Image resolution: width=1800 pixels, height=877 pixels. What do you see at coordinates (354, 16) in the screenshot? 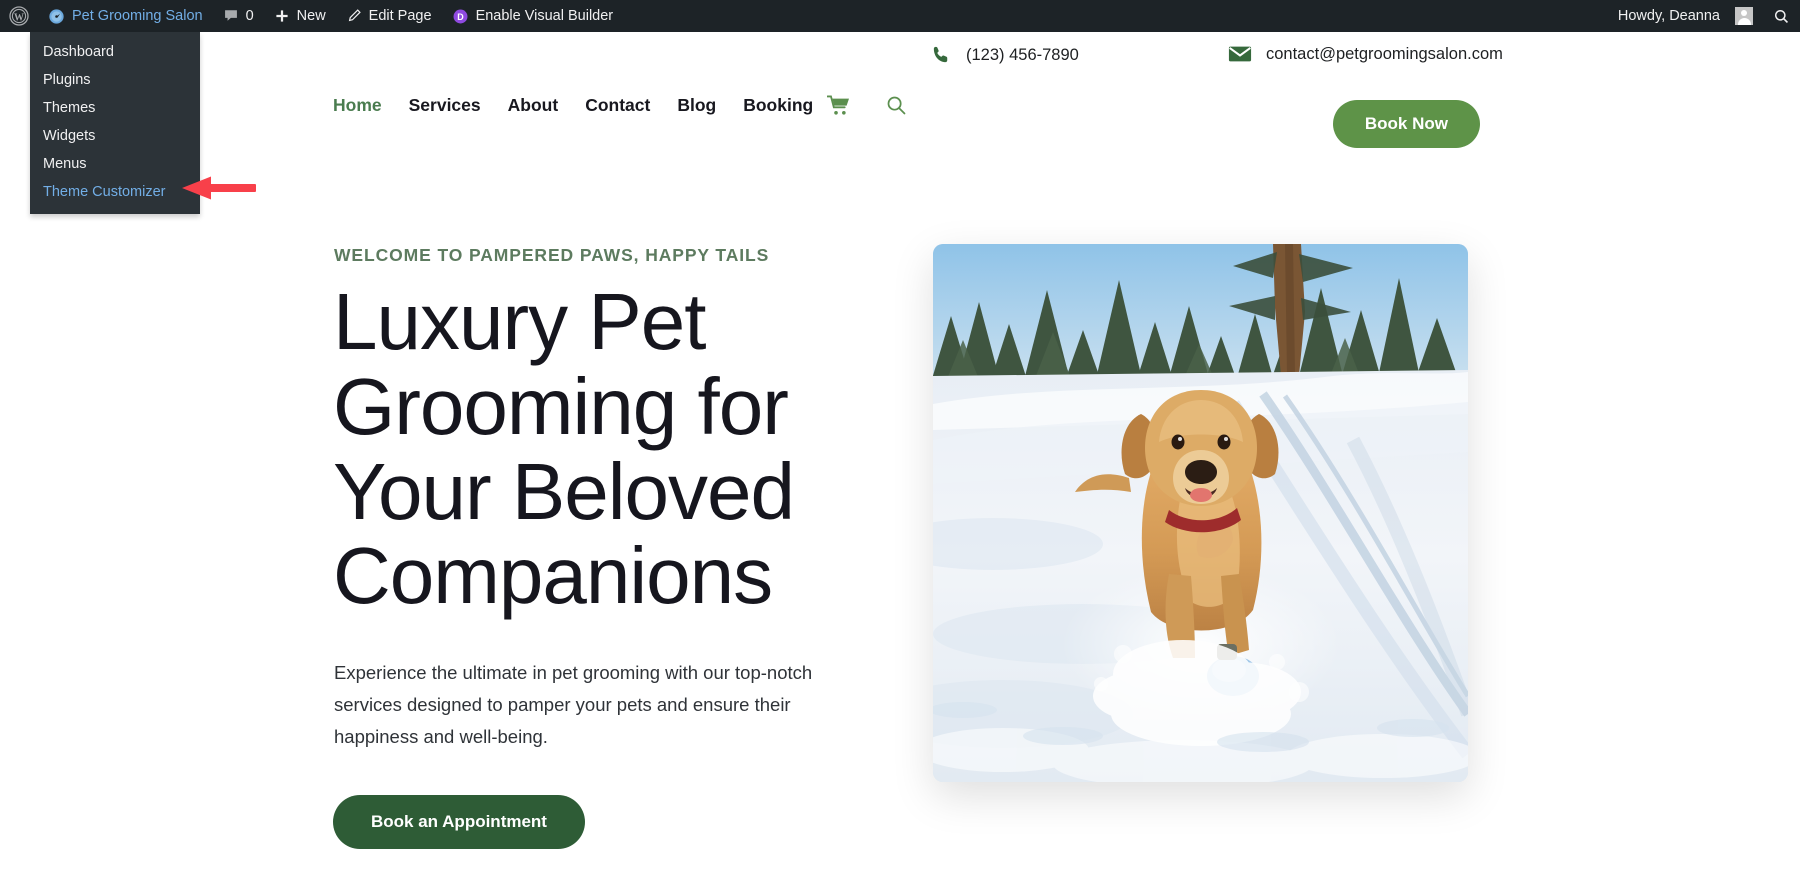
I see `pencil-icon` at bounding box center [354, 16].